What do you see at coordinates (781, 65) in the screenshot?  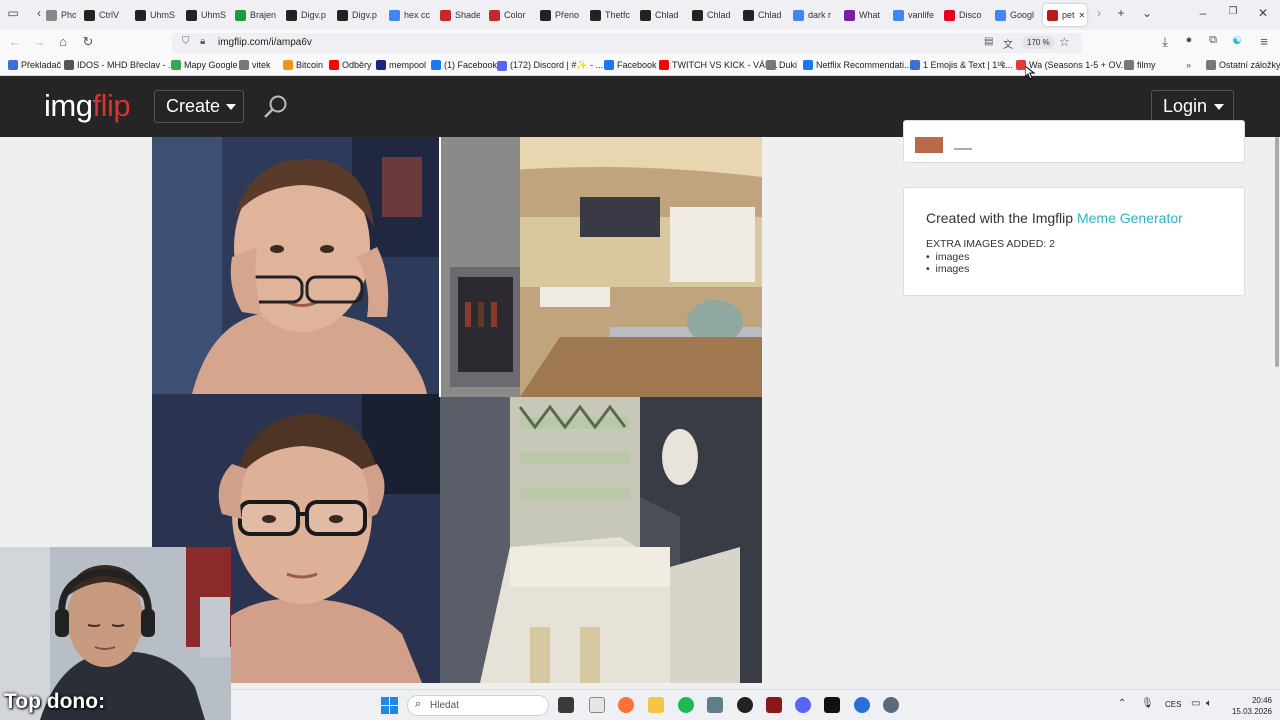 I see `bookmark-item: Duki` at bounding box center [781, 65].